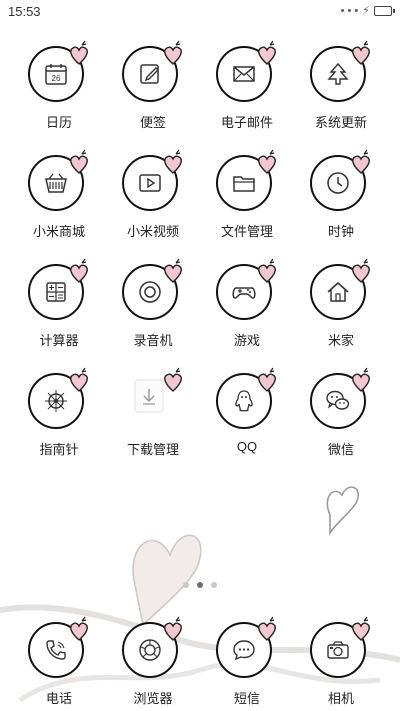 The image size is (400, 711). I want to click on app-games: 游戏, so click(247, 308).